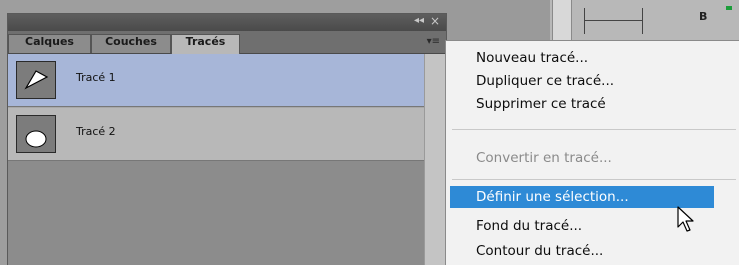 Image resolution: width=739 pixels, height=265 pixels. What do you see at coordinates (582, 104) in the screenshot?
I see `menu-item-delete-path: Supprimer ce tracé` at bounding box center [582, 104].